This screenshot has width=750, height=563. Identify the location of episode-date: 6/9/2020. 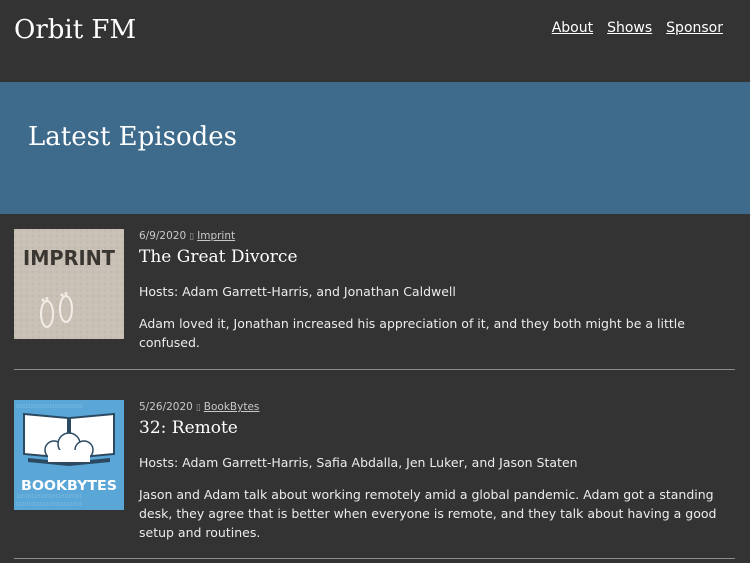
(163, 236).